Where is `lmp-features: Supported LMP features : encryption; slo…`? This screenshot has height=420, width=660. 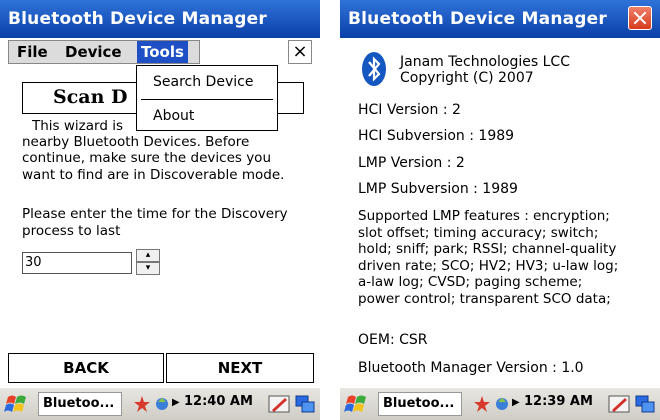
lmp-features: Supported LMP features : encryption; slo… is located at coordinates (503, 257).